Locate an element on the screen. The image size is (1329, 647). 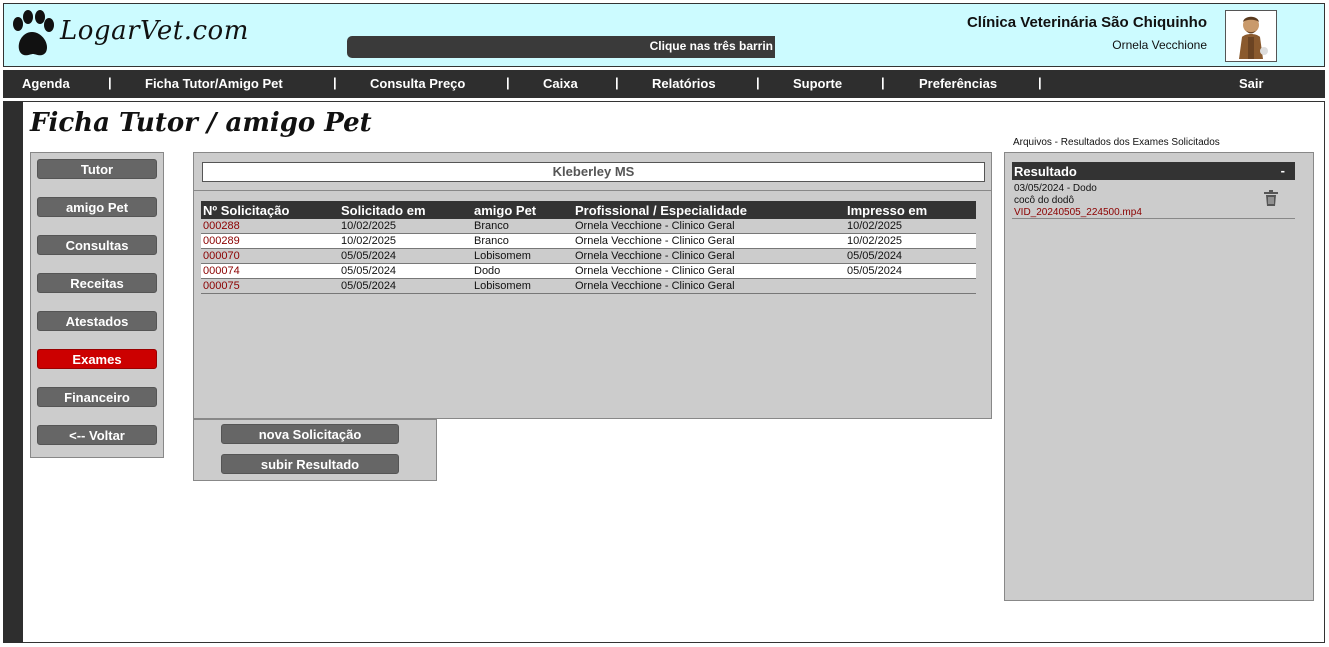
collapse-button: - is located at coordinates (1283, 170).